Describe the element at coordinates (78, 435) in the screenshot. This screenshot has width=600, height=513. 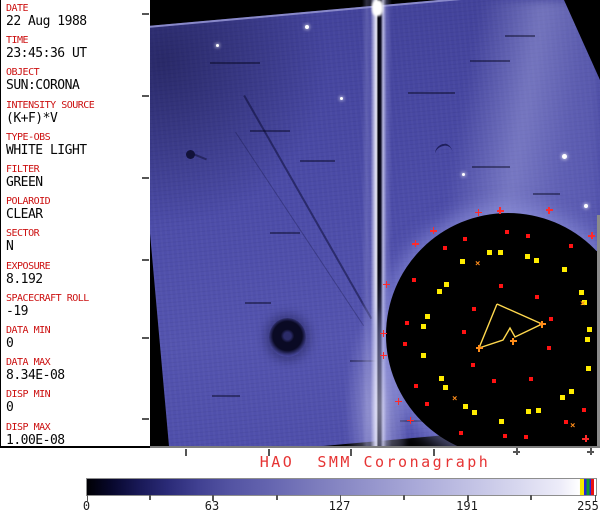
I see `metadata-field: DISP MAX 1.00E-08` at that location.